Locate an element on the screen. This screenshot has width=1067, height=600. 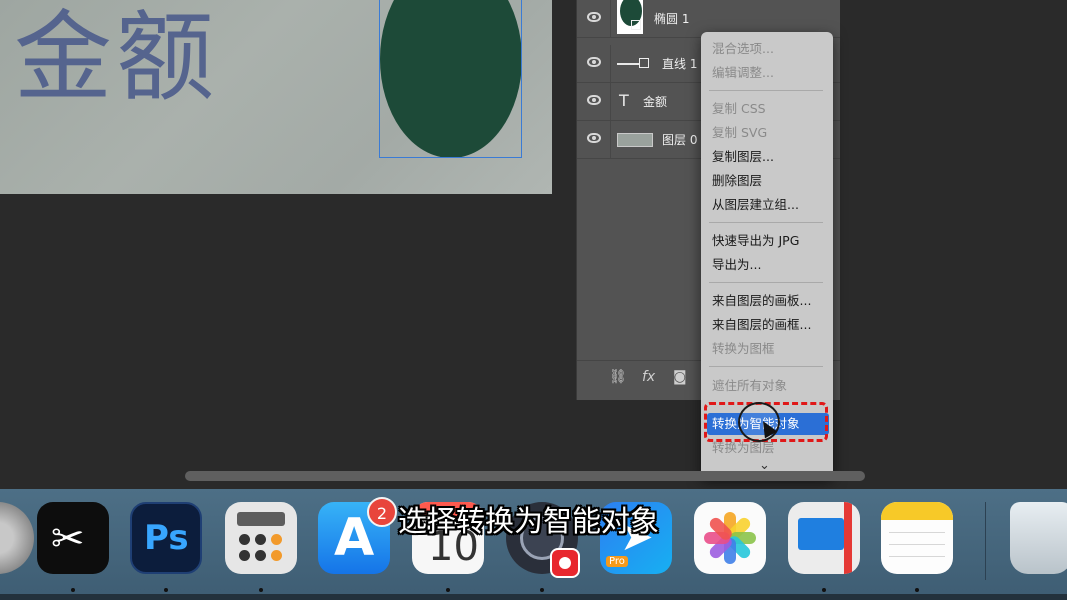
layer-name: 椭圆 1 is located at coordinates (672, 19).